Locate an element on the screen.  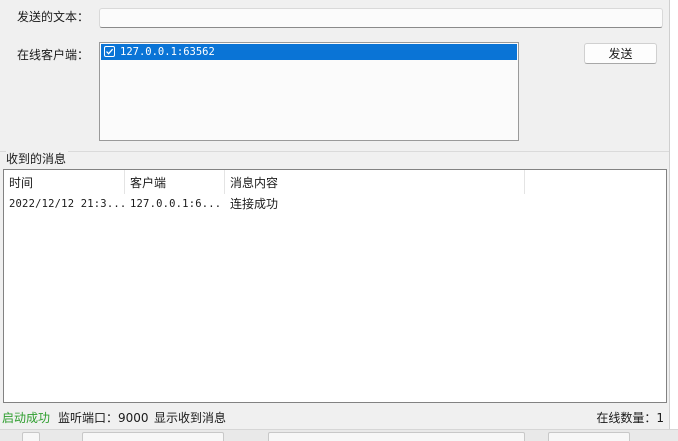
status-listen-port: 监听端口：9000 is located at coordinates (103, 418).